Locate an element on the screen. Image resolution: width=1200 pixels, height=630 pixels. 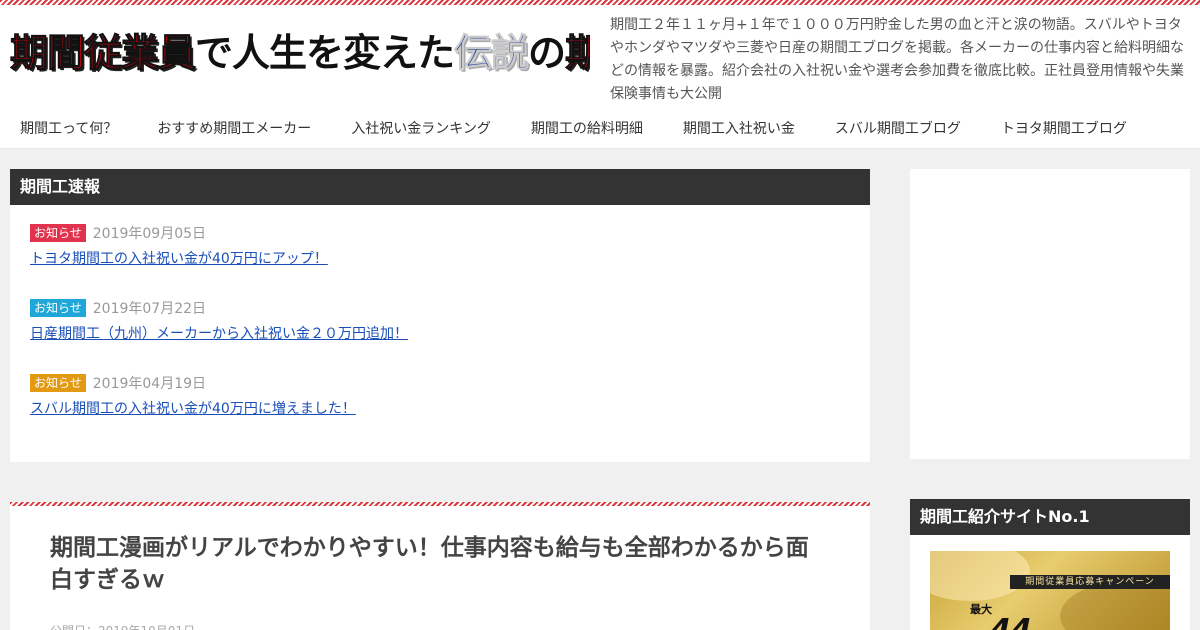
news-item: お知らせ 2019年09月05日 トヨタ期間工の入社祝い金が40万円にアップ！ is located at coordinates (440, 261).